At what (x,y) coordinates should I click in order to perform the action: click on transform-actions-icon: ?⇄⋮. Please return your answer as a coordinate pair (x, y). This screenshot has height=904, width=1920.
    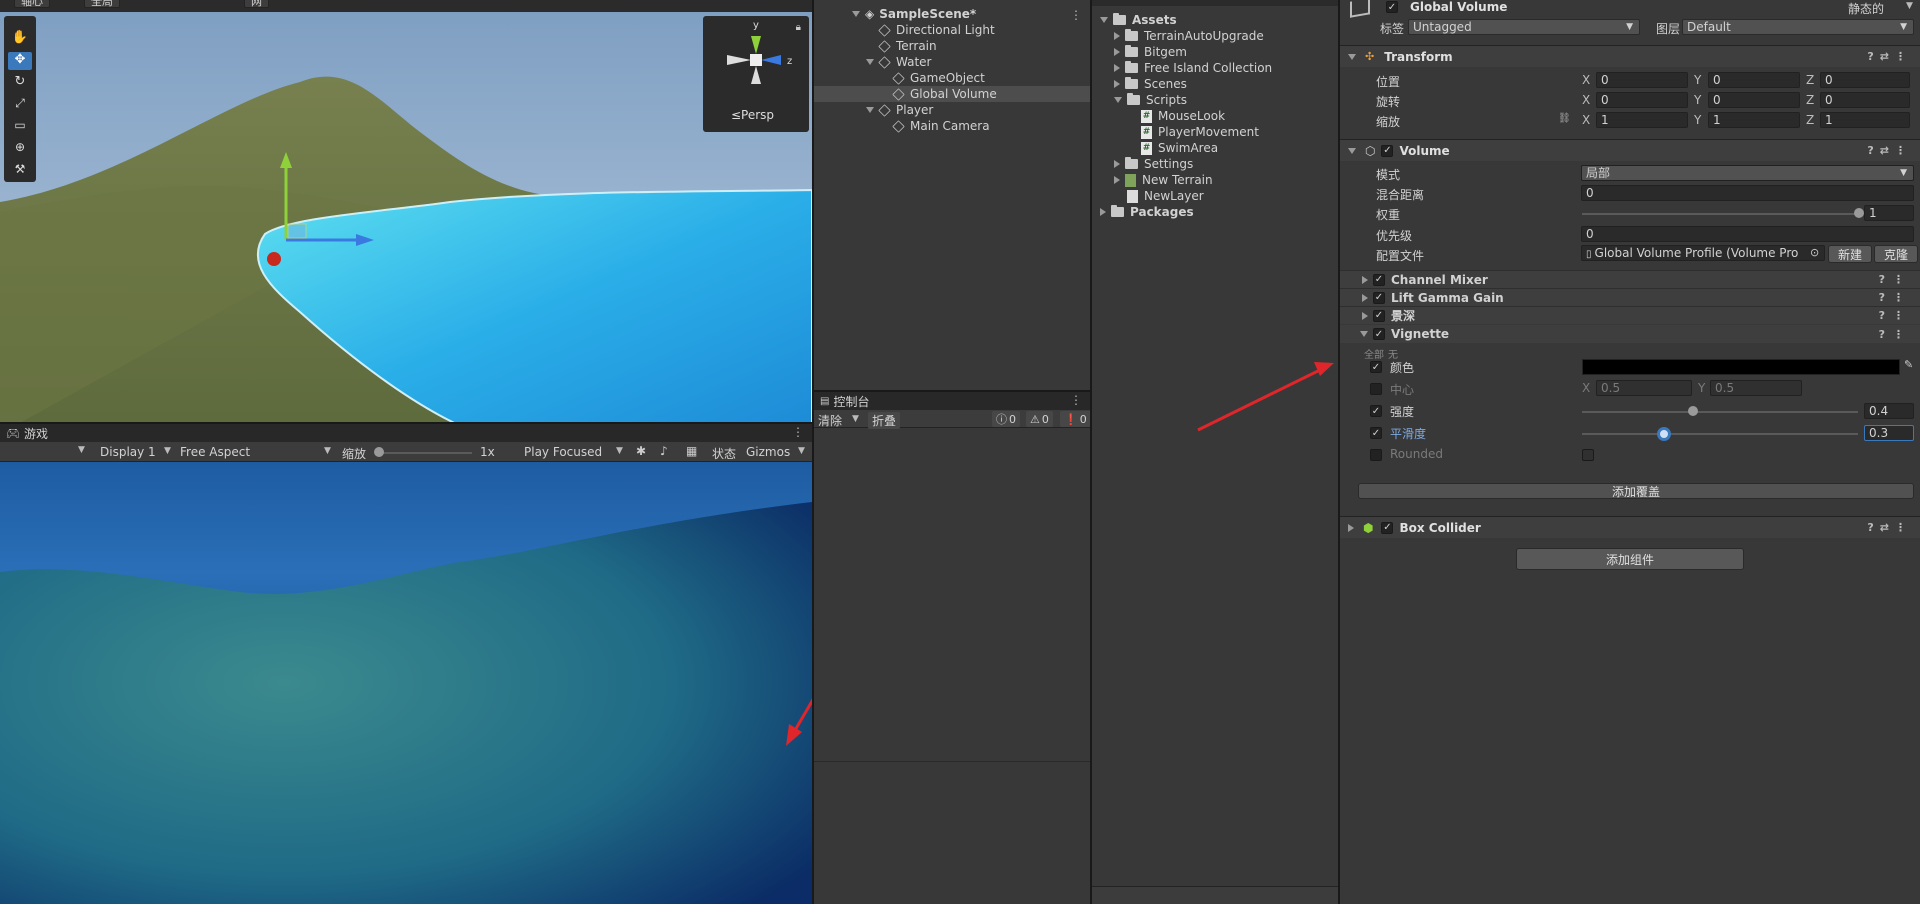
    Looking at the image, I should click on (1889, 56).